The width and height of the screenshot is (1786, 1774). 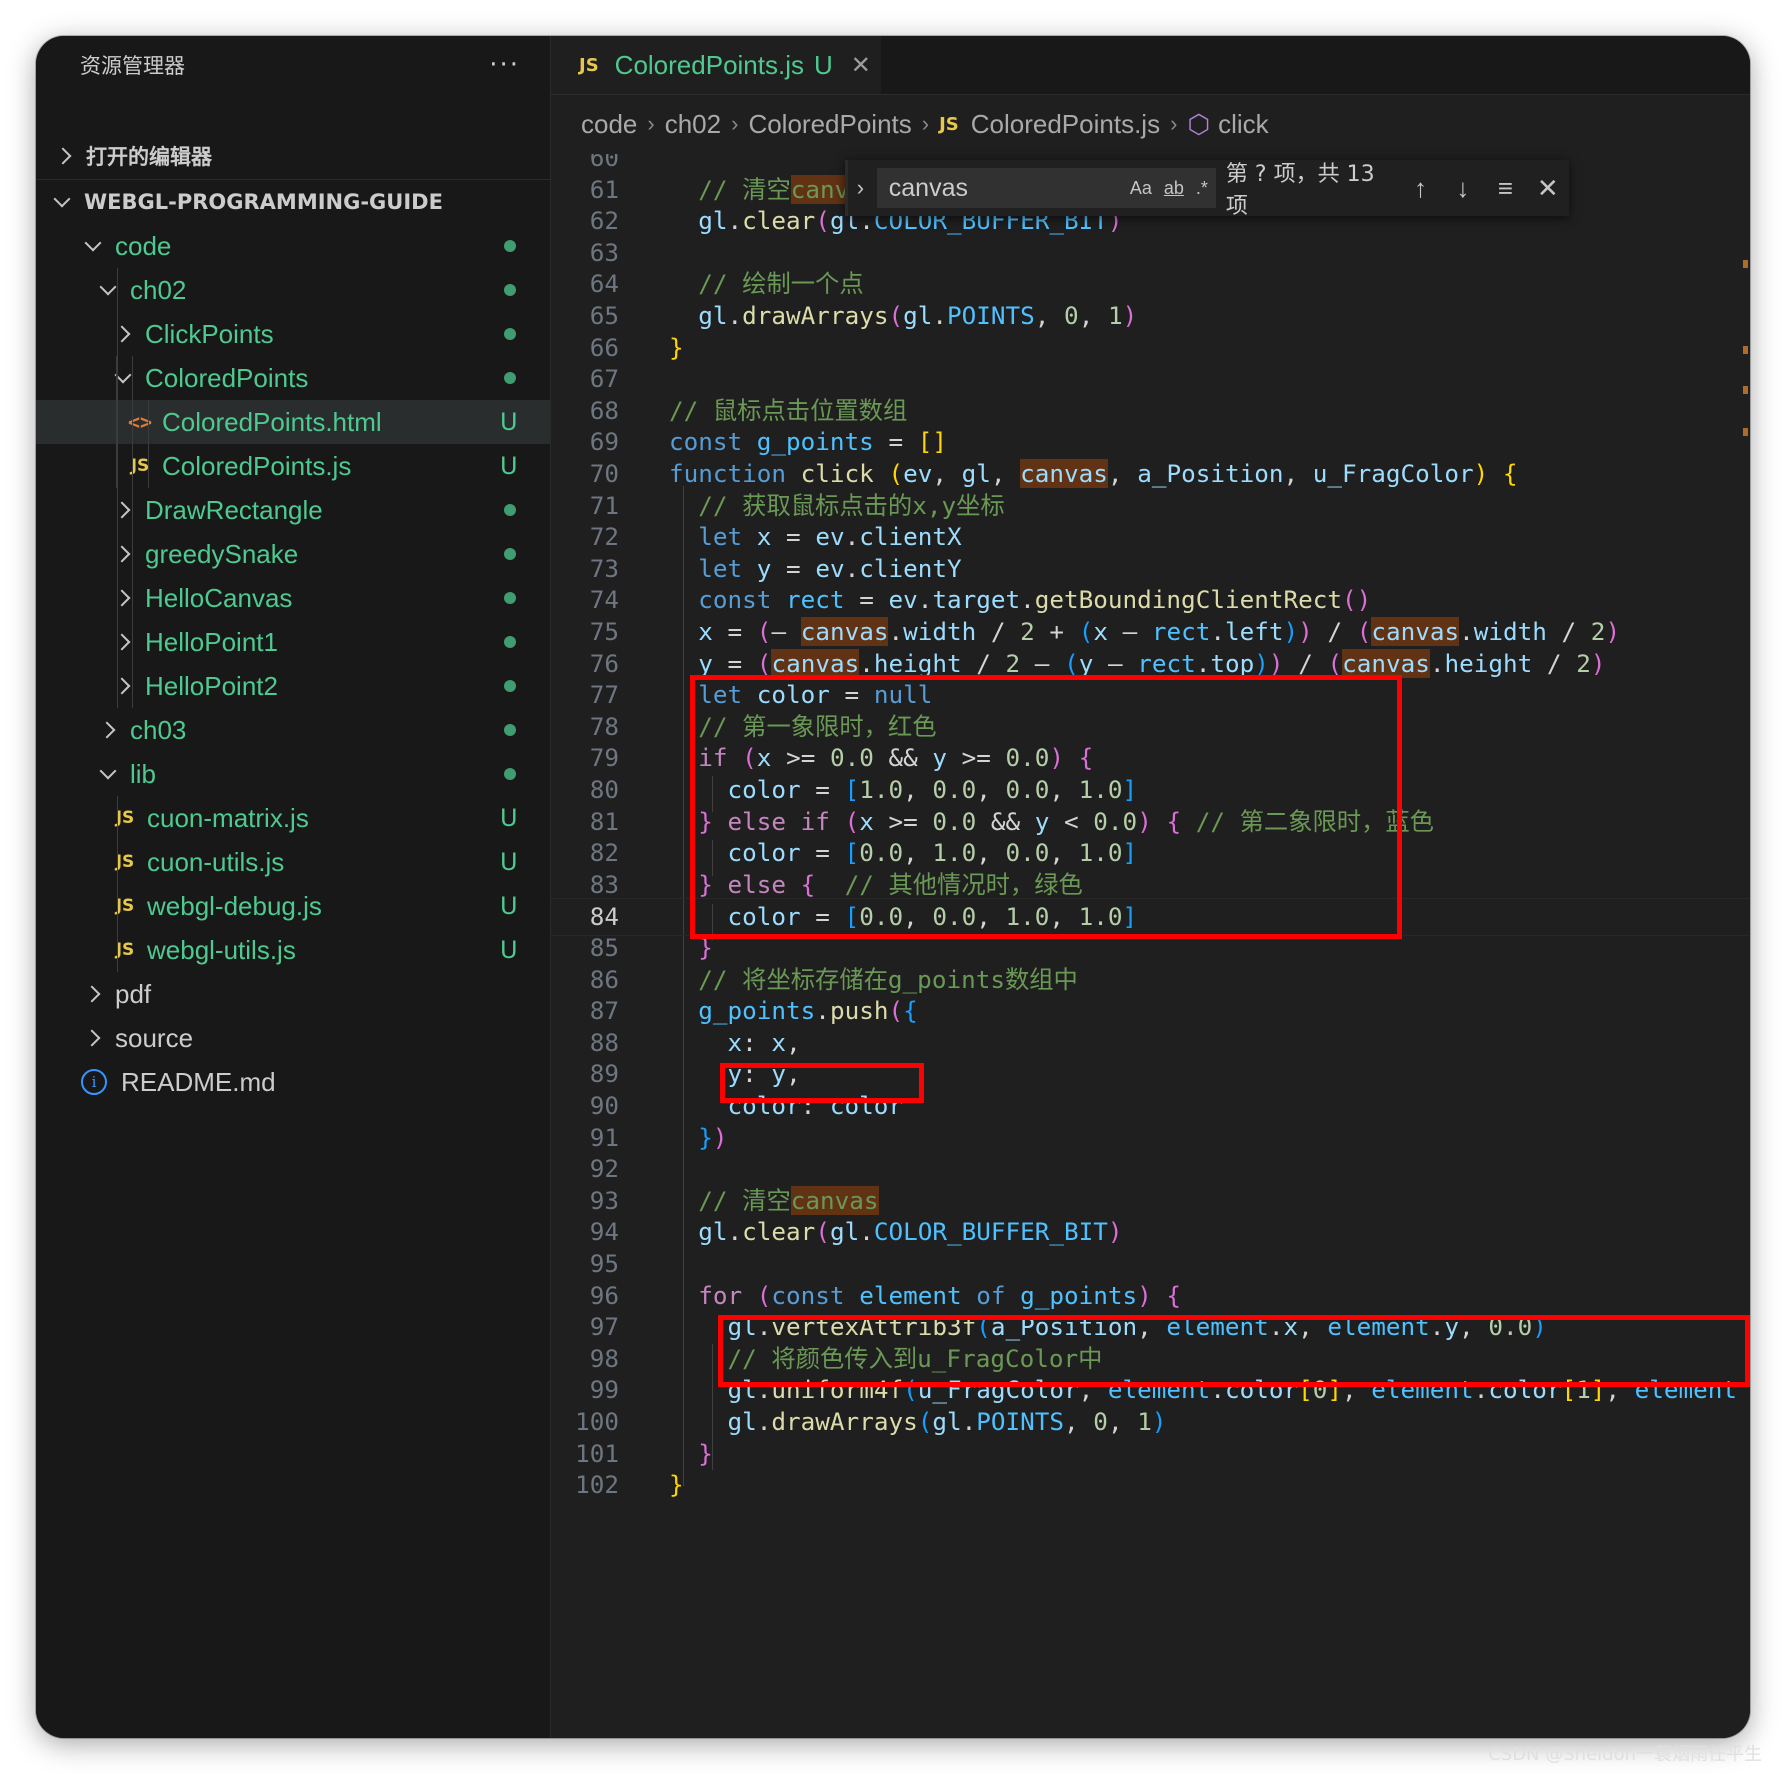 What do you see at coordinates (293, 818) in the screenshot?
I see `tree-item: JS cuon-matrix.js U` at bounding box center [293, 818].